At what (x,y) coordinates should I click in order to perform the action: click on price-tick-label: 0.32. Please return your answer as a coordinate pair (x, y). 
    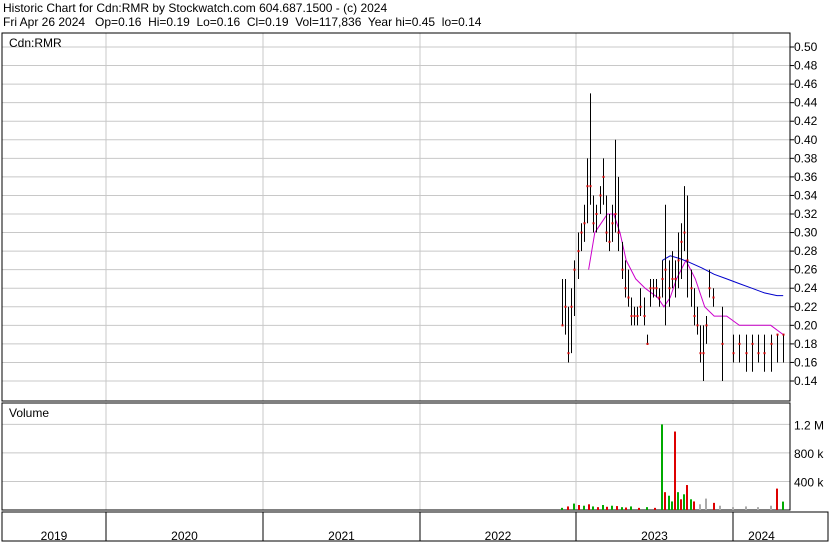
    Looking at the image, I should click on (806, 214).